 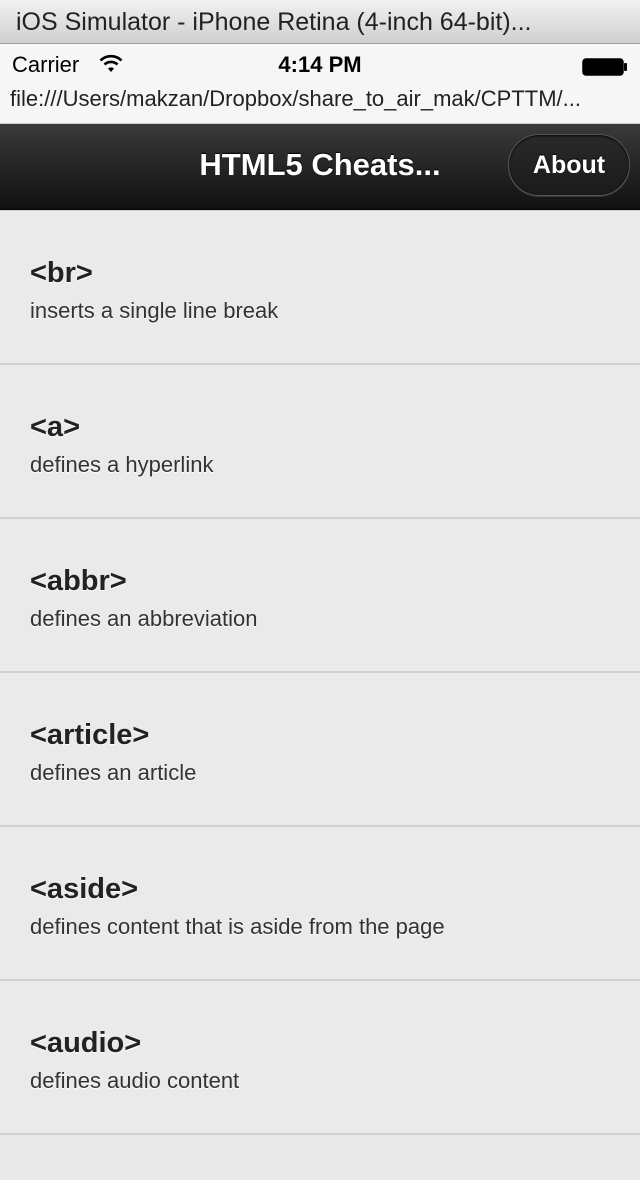 What do you see at coordinates (78, 581) in the screenshot?
I see `item-tag: <abbr>` at bounding box center [78, 581].